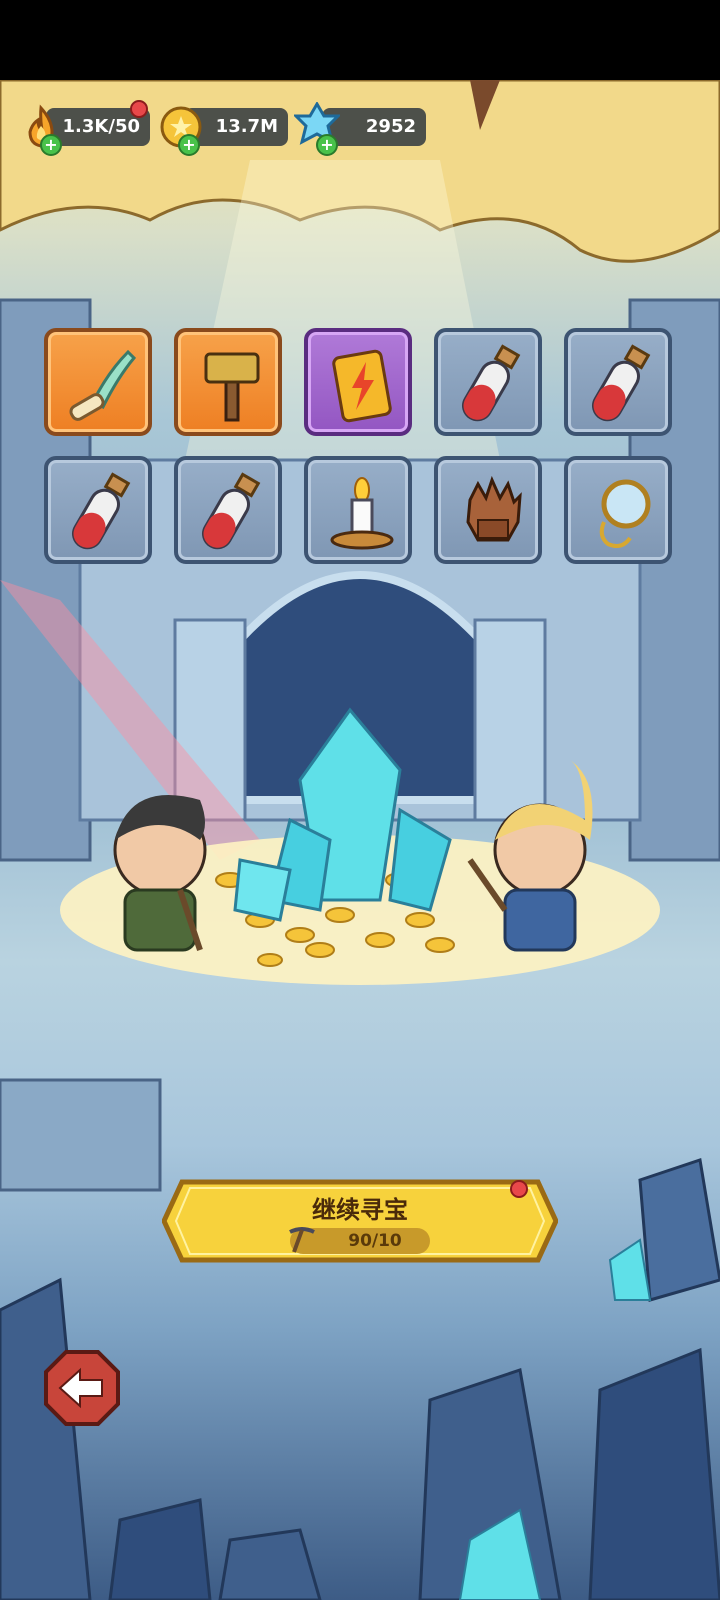 The width and height of the screenshot is (720, 1600). I want to click on back-button, so click(82, 1388).